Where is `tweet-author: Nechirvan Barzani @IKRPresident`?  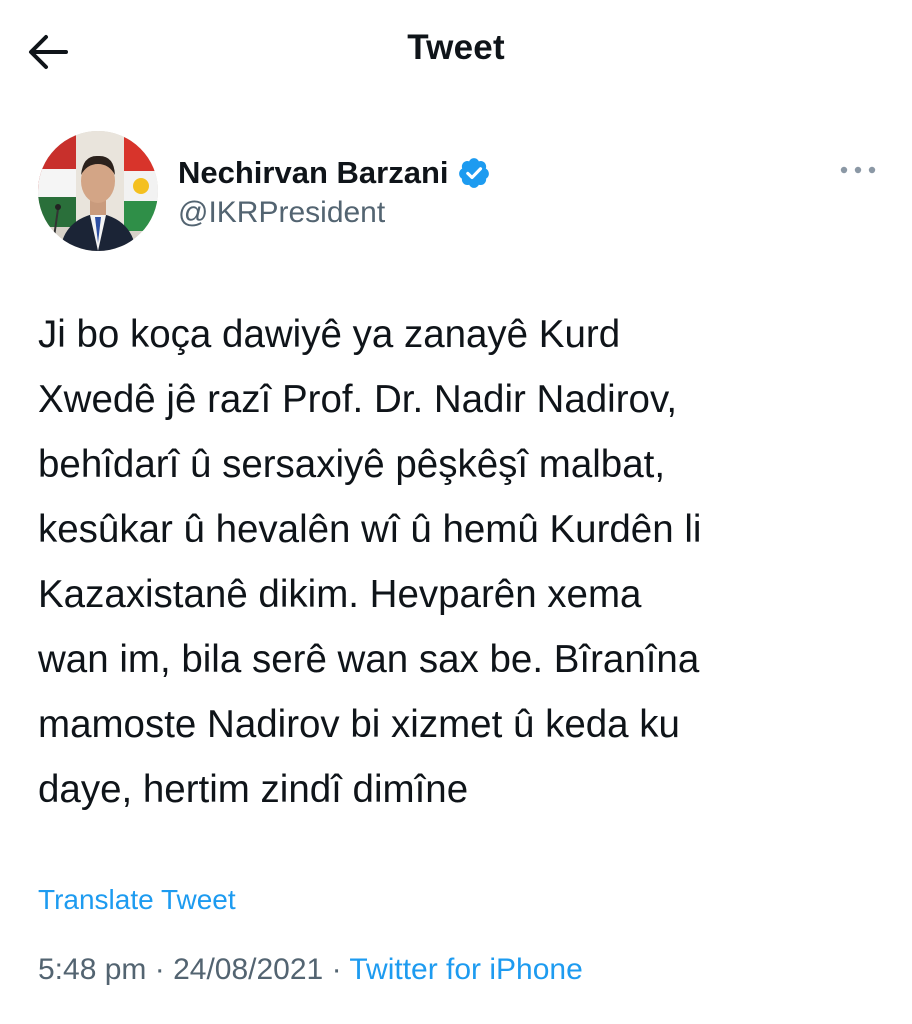
tweet-author: Nechirvan Barzani @IKRPresident is located at coordinates (458, 192).